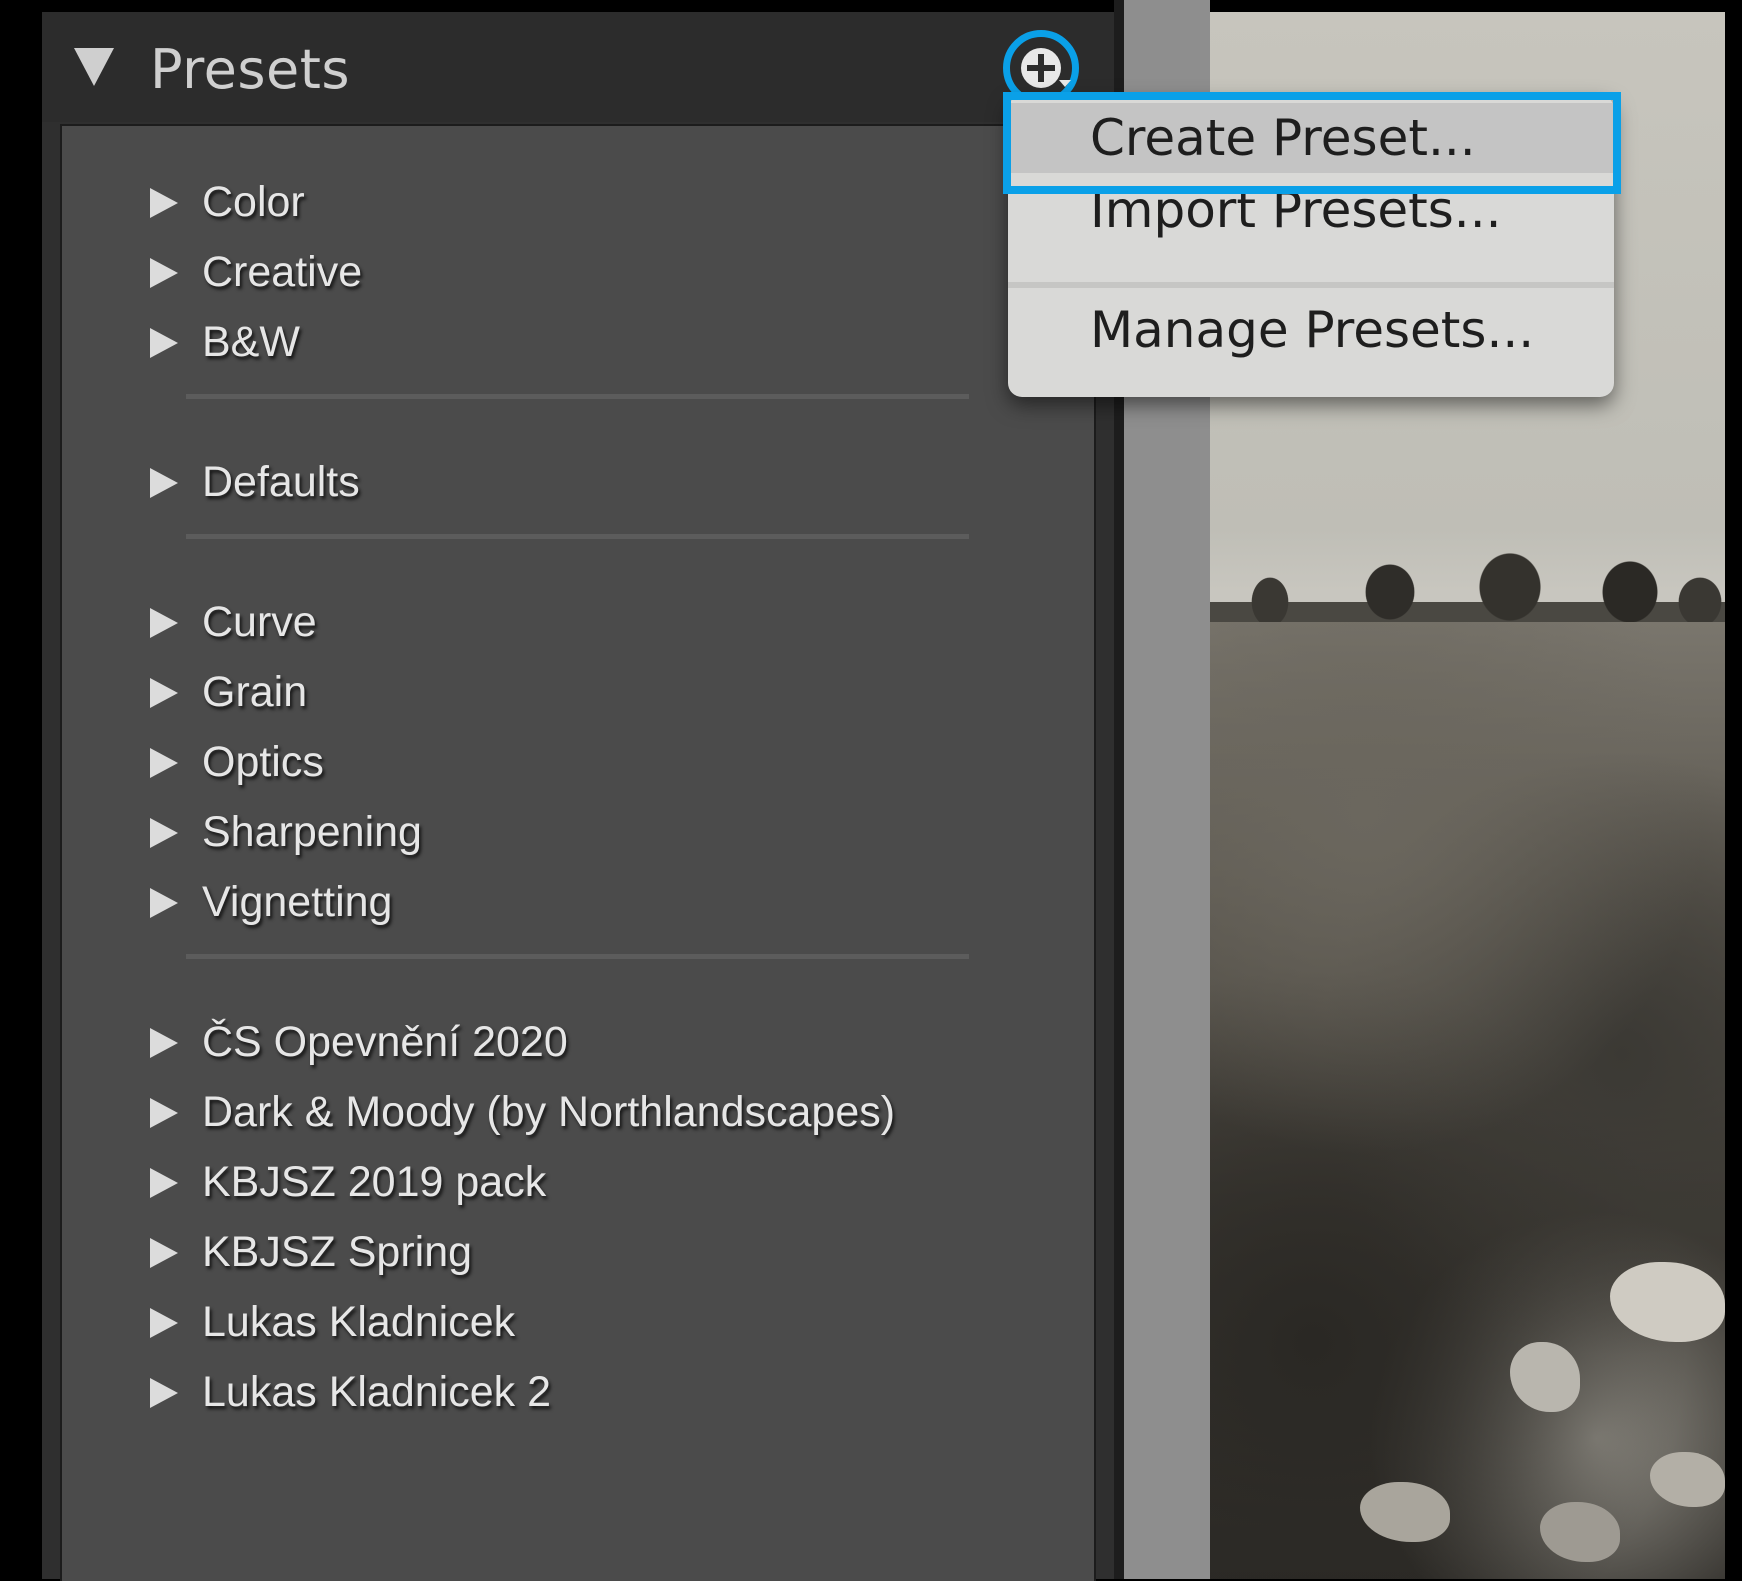 The width and height of the screenshot is (1742, 1581). What do you see at coordinates (312, 832) in the screenshot?
I see `preset-group-label: Sharpening` at bounding box center [312, 832].